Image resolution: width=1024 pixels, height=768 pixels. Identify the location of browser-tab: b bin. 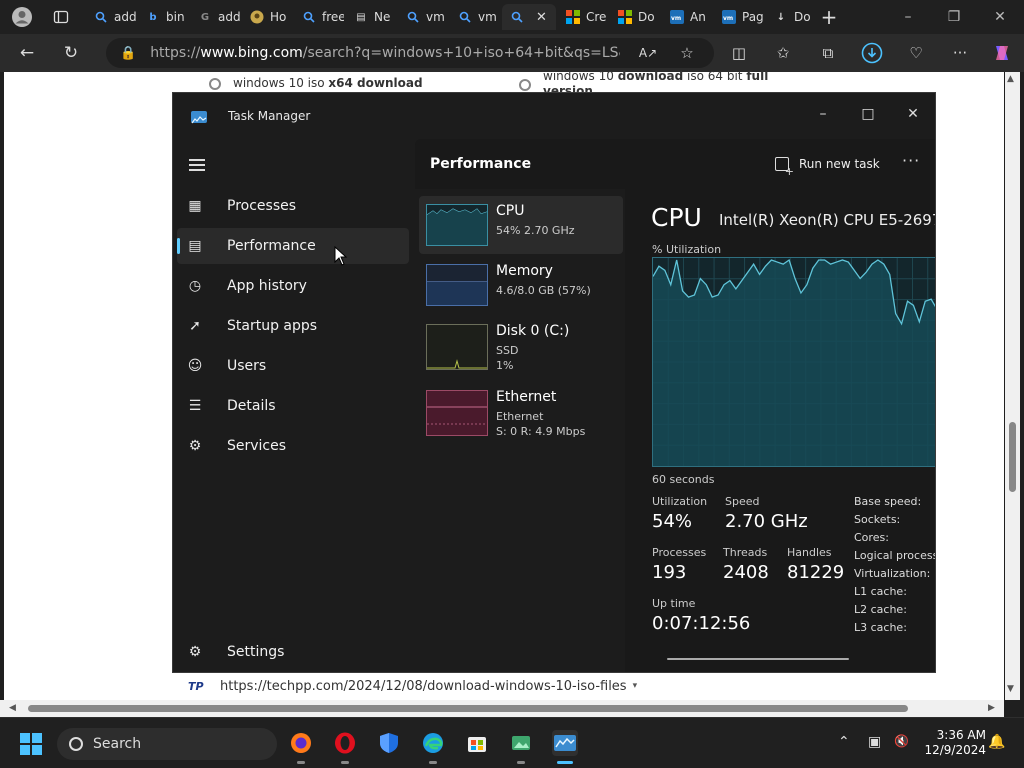
(163, 17).